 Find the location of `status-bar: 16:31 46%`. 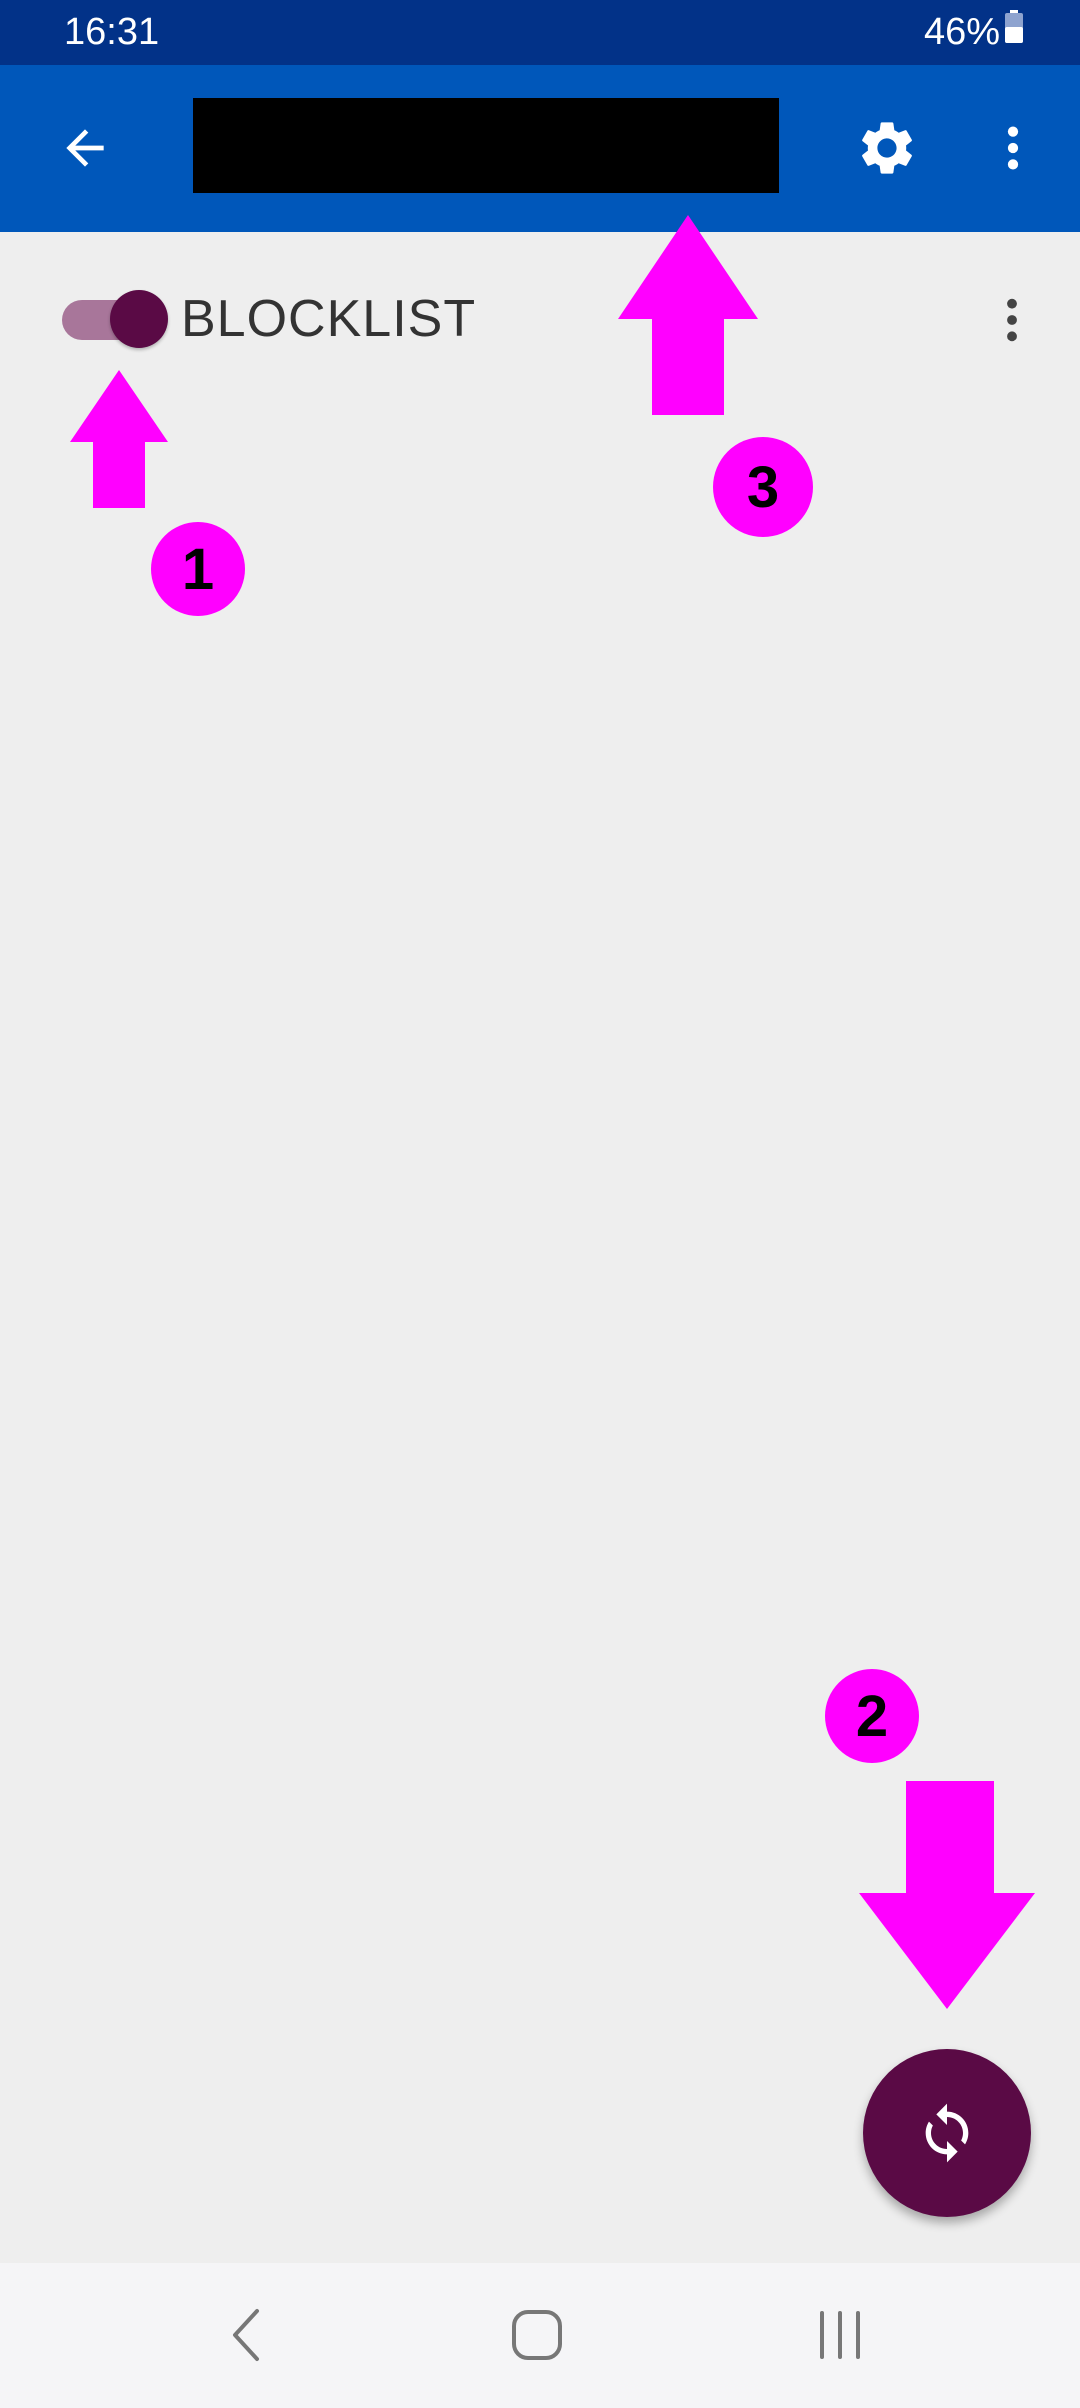

status-bar: 16:31 46% is located at coordinates (540, 32).